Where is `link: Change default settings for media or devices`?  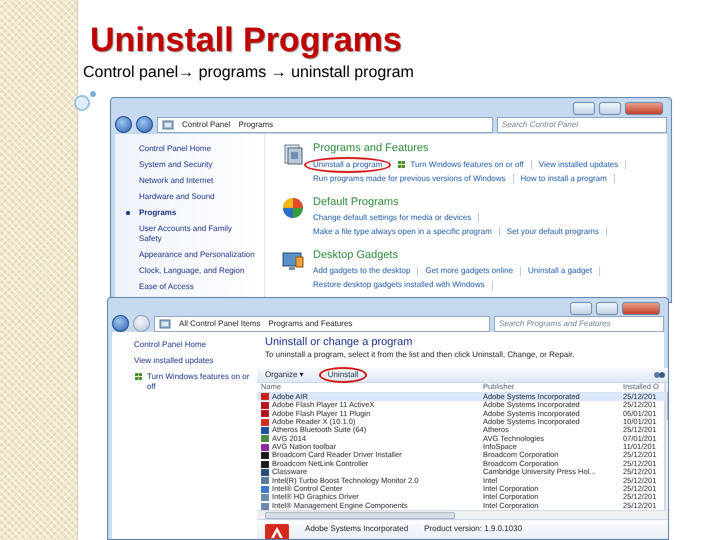
link: Change default settings for media or devices is located at coordinates (392, 217).